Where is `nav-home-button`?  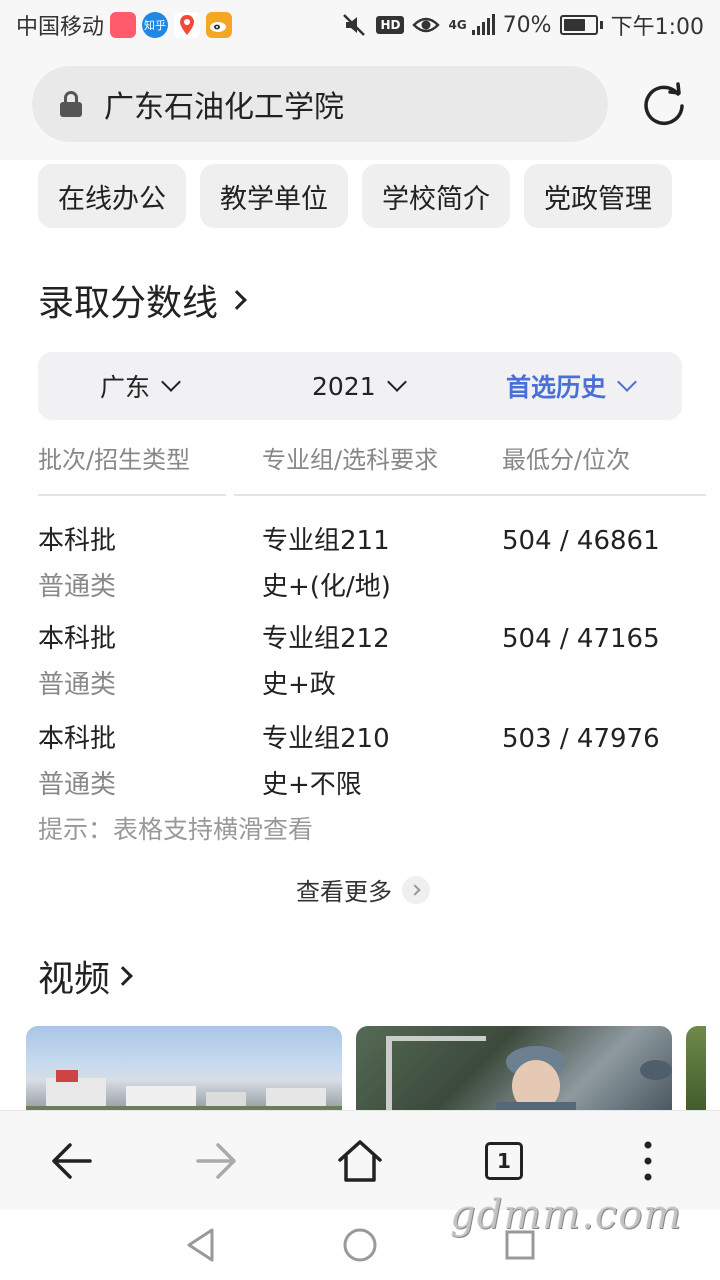 nav-home-button is located at coordinates (360, 1245).